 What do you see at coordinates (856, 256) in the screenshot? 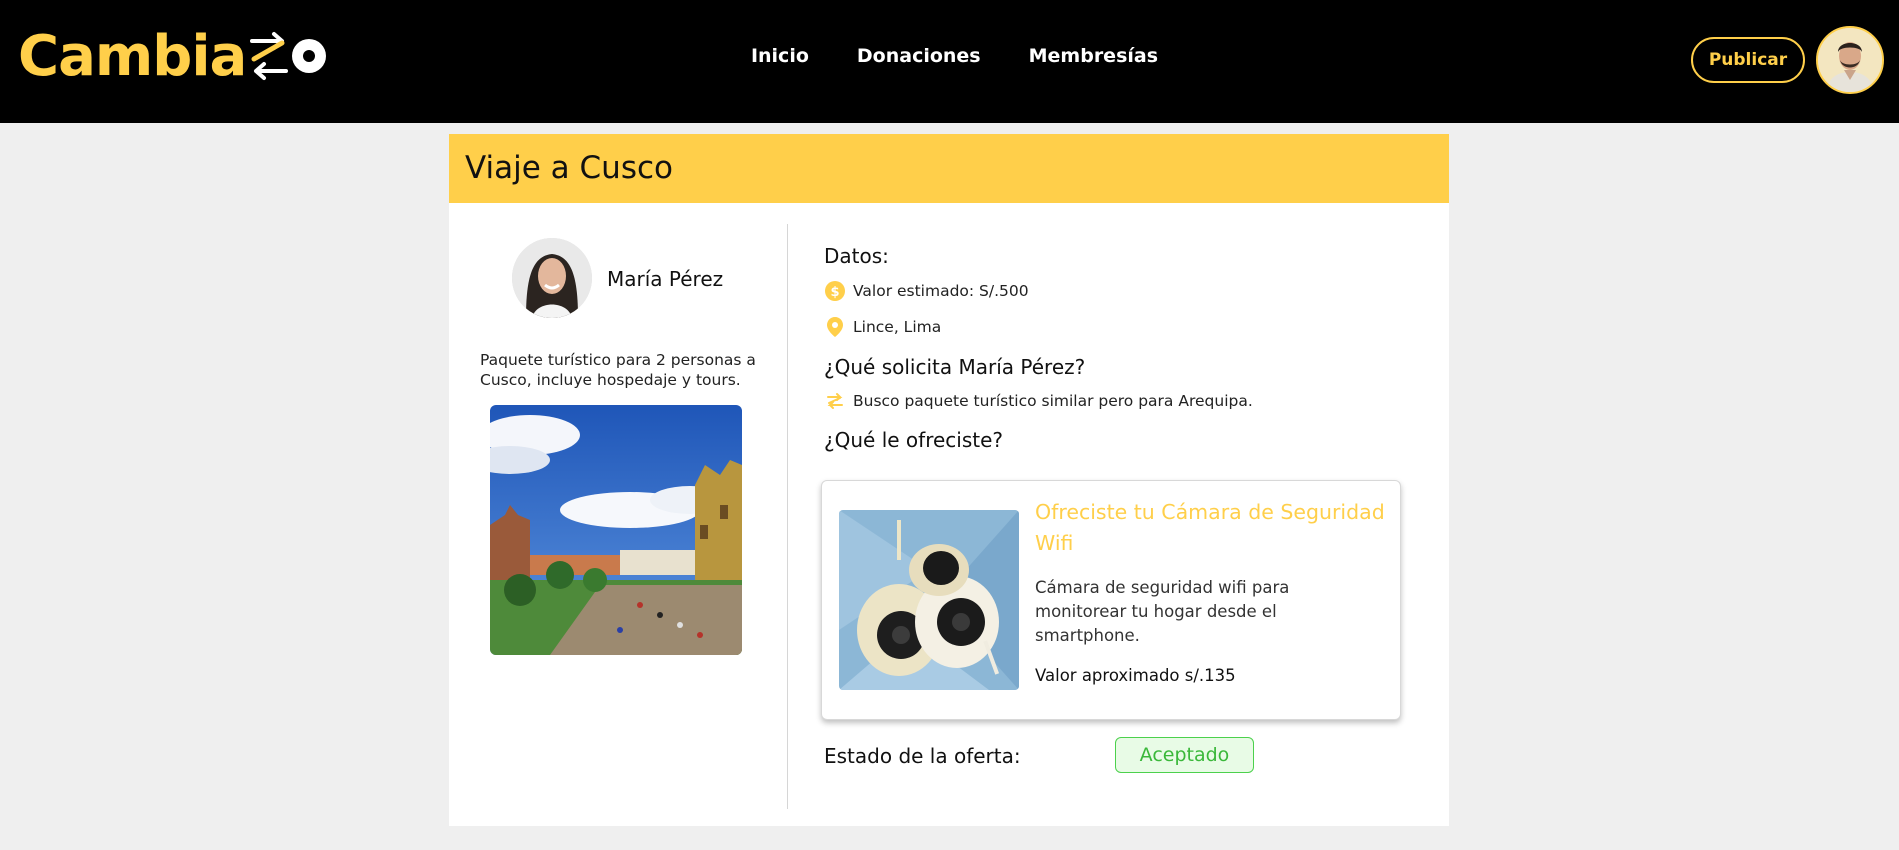
I see `details-heading: Datos:` at bounding box center [856, 256].